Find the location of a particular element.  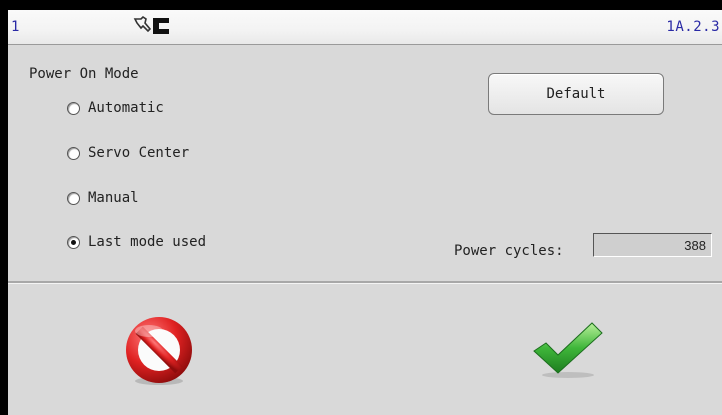

radio-servo-center: Servo Center is located at coordinates (128, 153).